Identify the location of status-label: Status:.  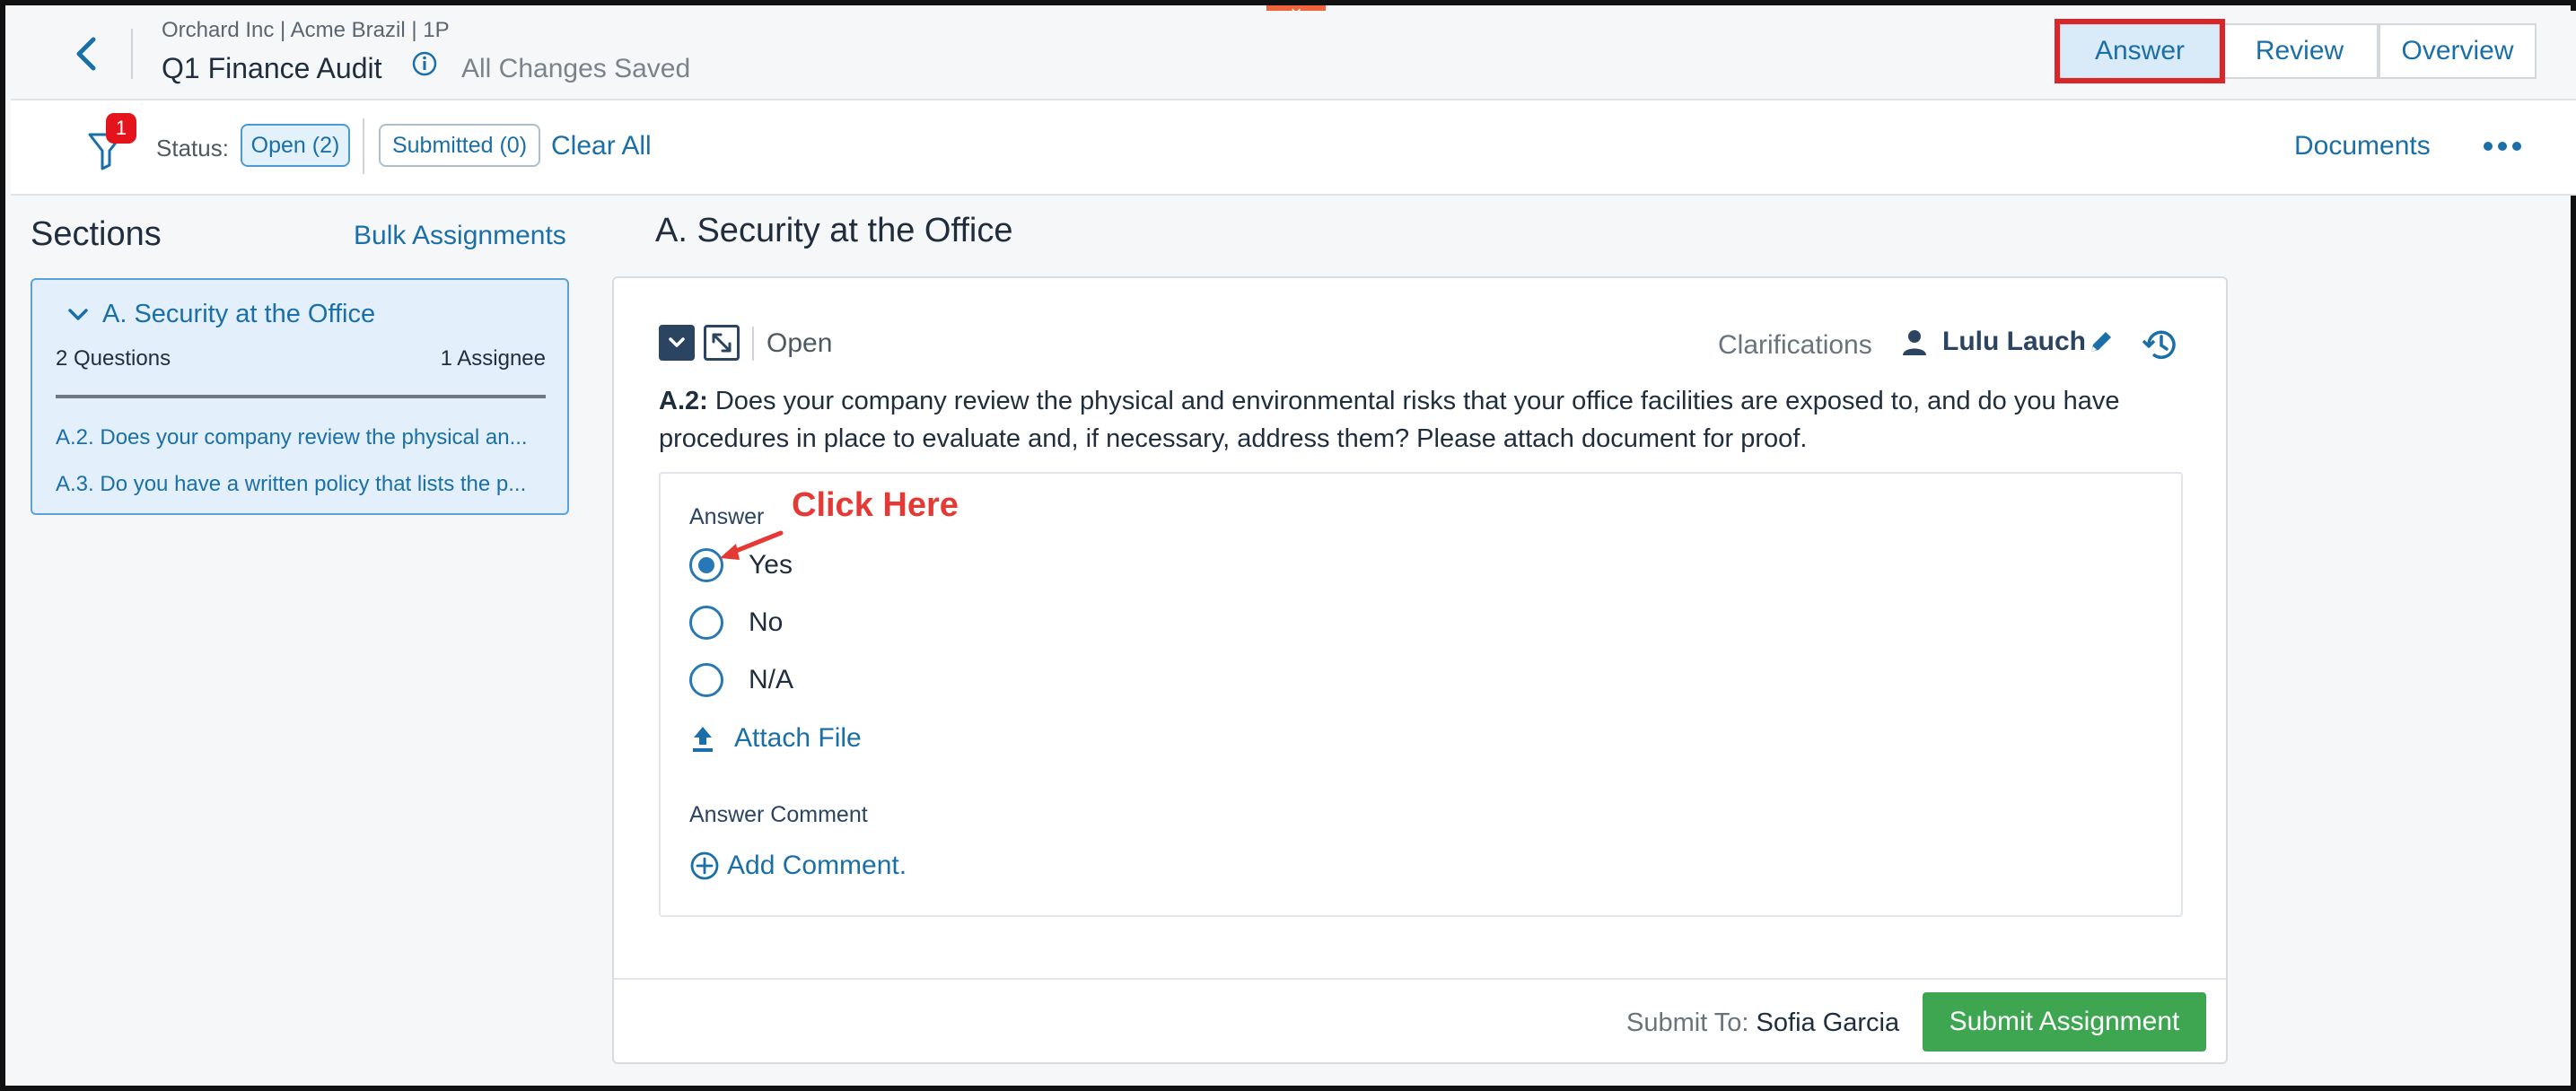
(192, 148).